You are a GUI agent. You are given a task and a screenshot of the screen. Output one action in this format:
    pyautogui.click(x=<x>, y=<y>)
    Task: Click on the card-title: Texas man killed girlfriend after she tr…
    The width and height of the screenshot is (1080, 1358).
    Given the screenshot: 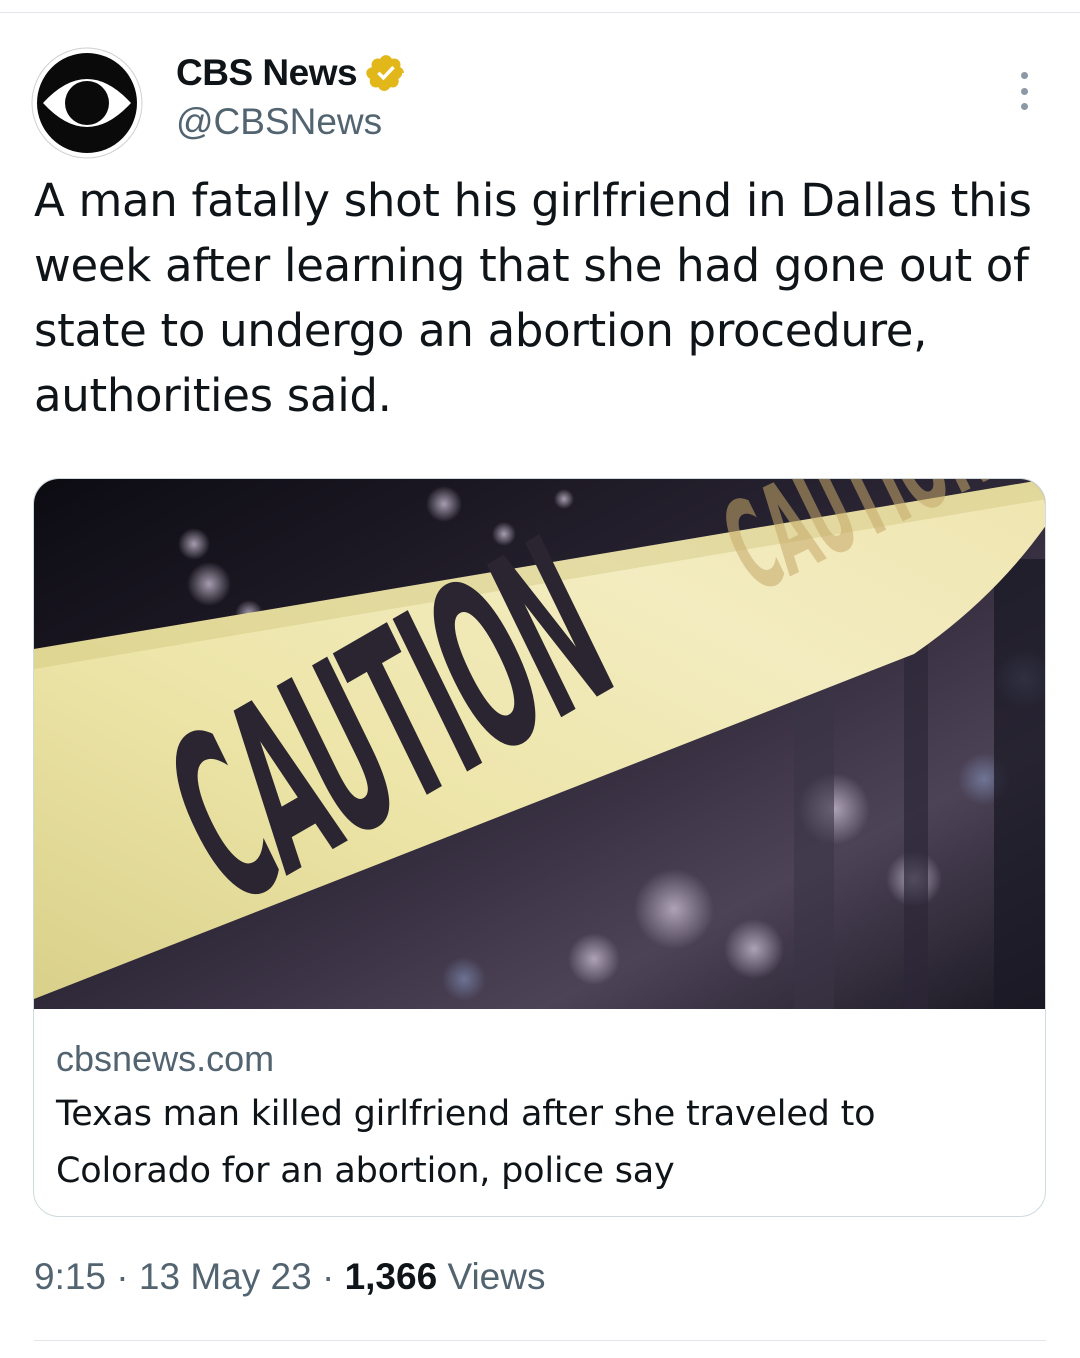 What is the action you would take?
    pyautogui.click(x=466, y=1142)
    